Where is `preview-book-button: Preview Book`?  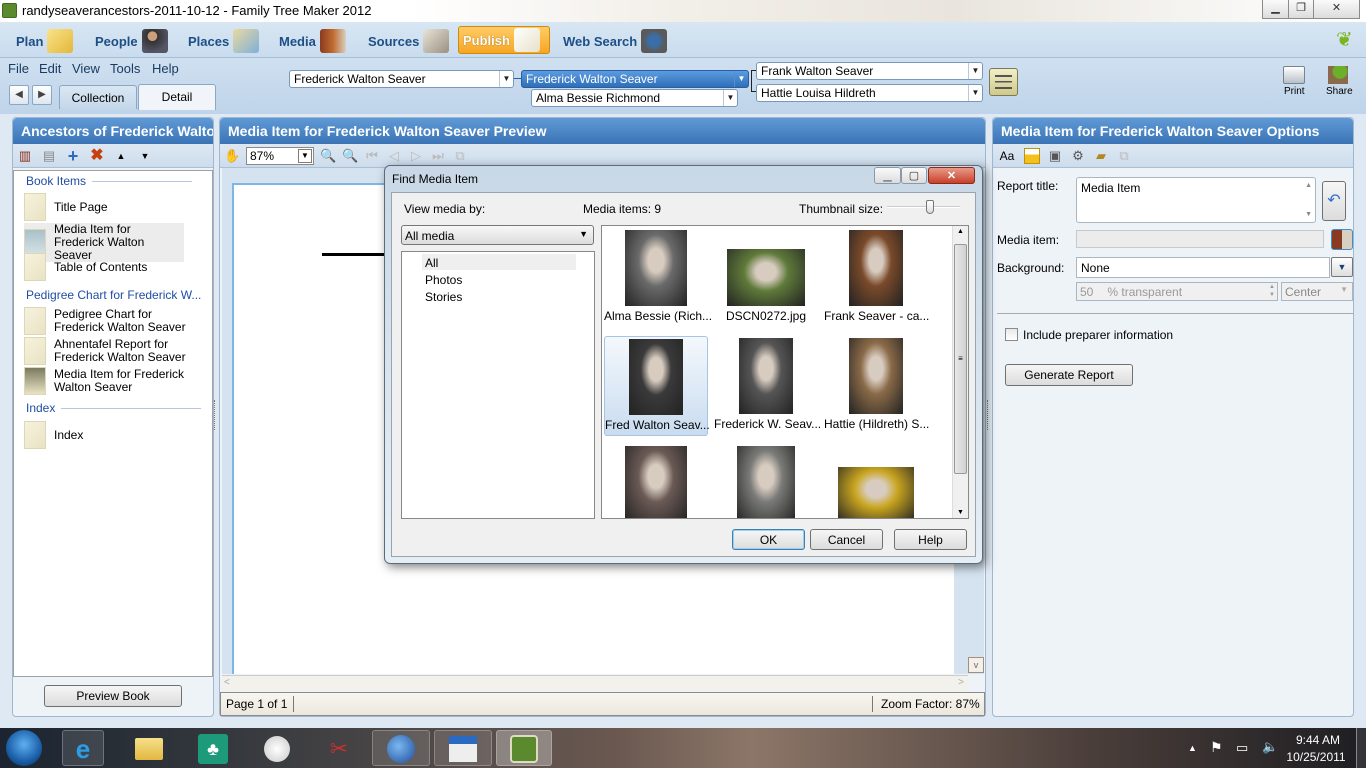 preview-book-button: Preview Book is located at coordinates (113, 696).